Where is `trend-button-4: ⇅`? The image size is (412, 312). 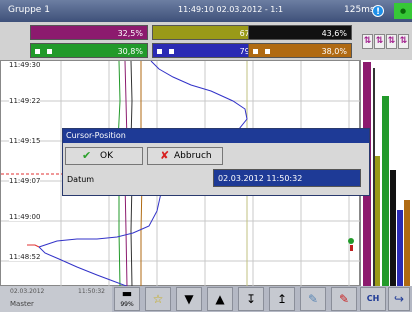
trend-button-4: ⇅ is located at coordinates (403, 41).